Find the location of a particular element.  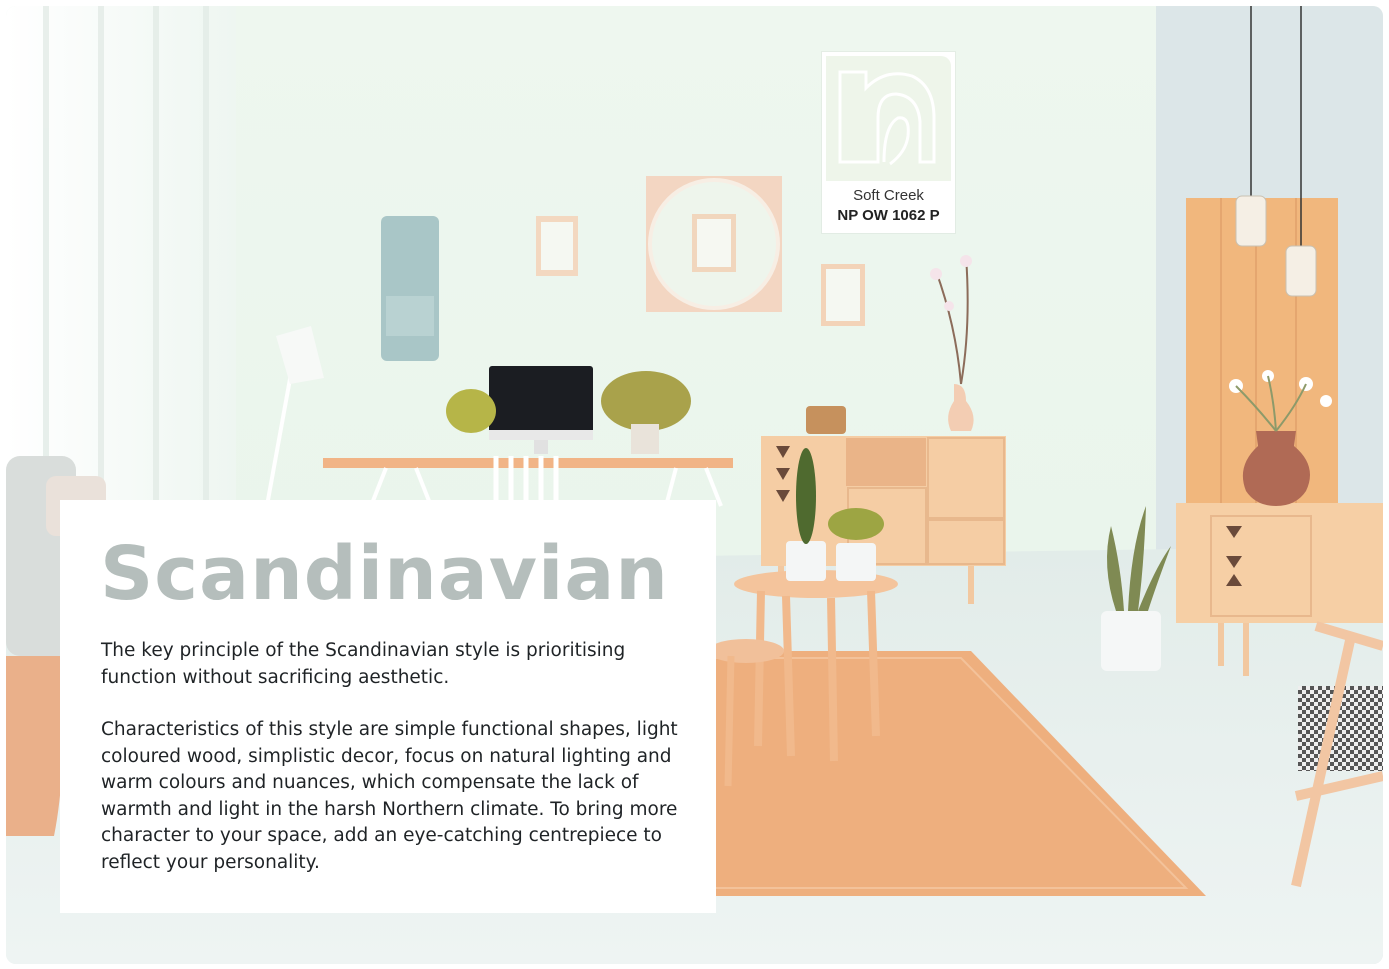

paint-swatch-card: Soft Creek NP OW 1062 P is located at coordinates (888, 142).